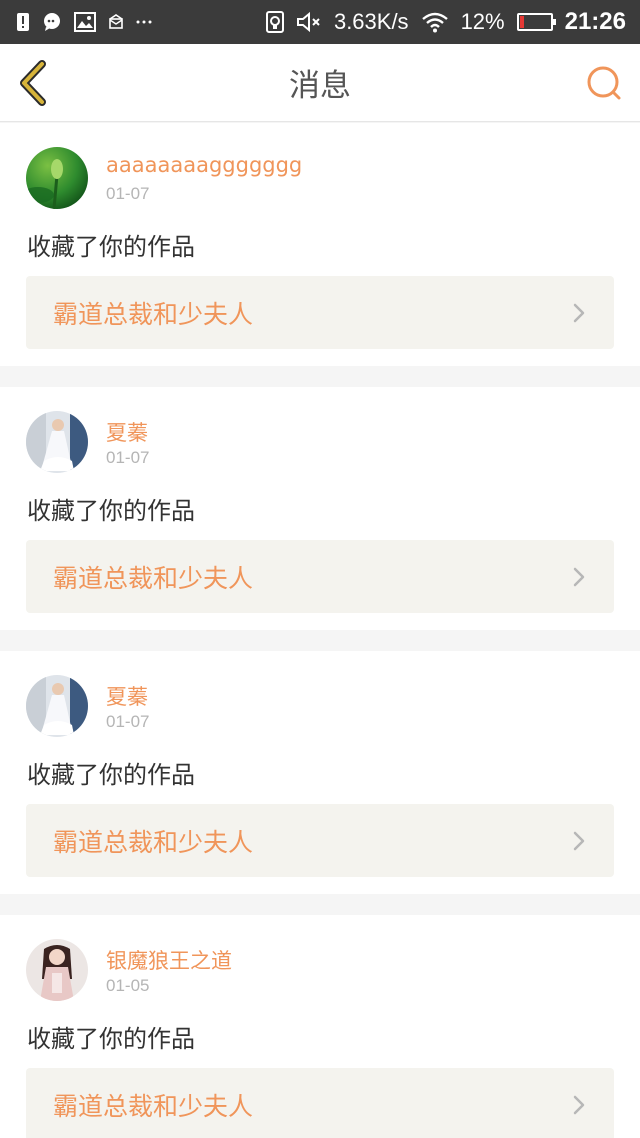 The height and width of the screenshot is (1138, 640). Describe the element at coordinates (169, 960) in the screenshot. I see `username: 银魔狼王之道` at that location.